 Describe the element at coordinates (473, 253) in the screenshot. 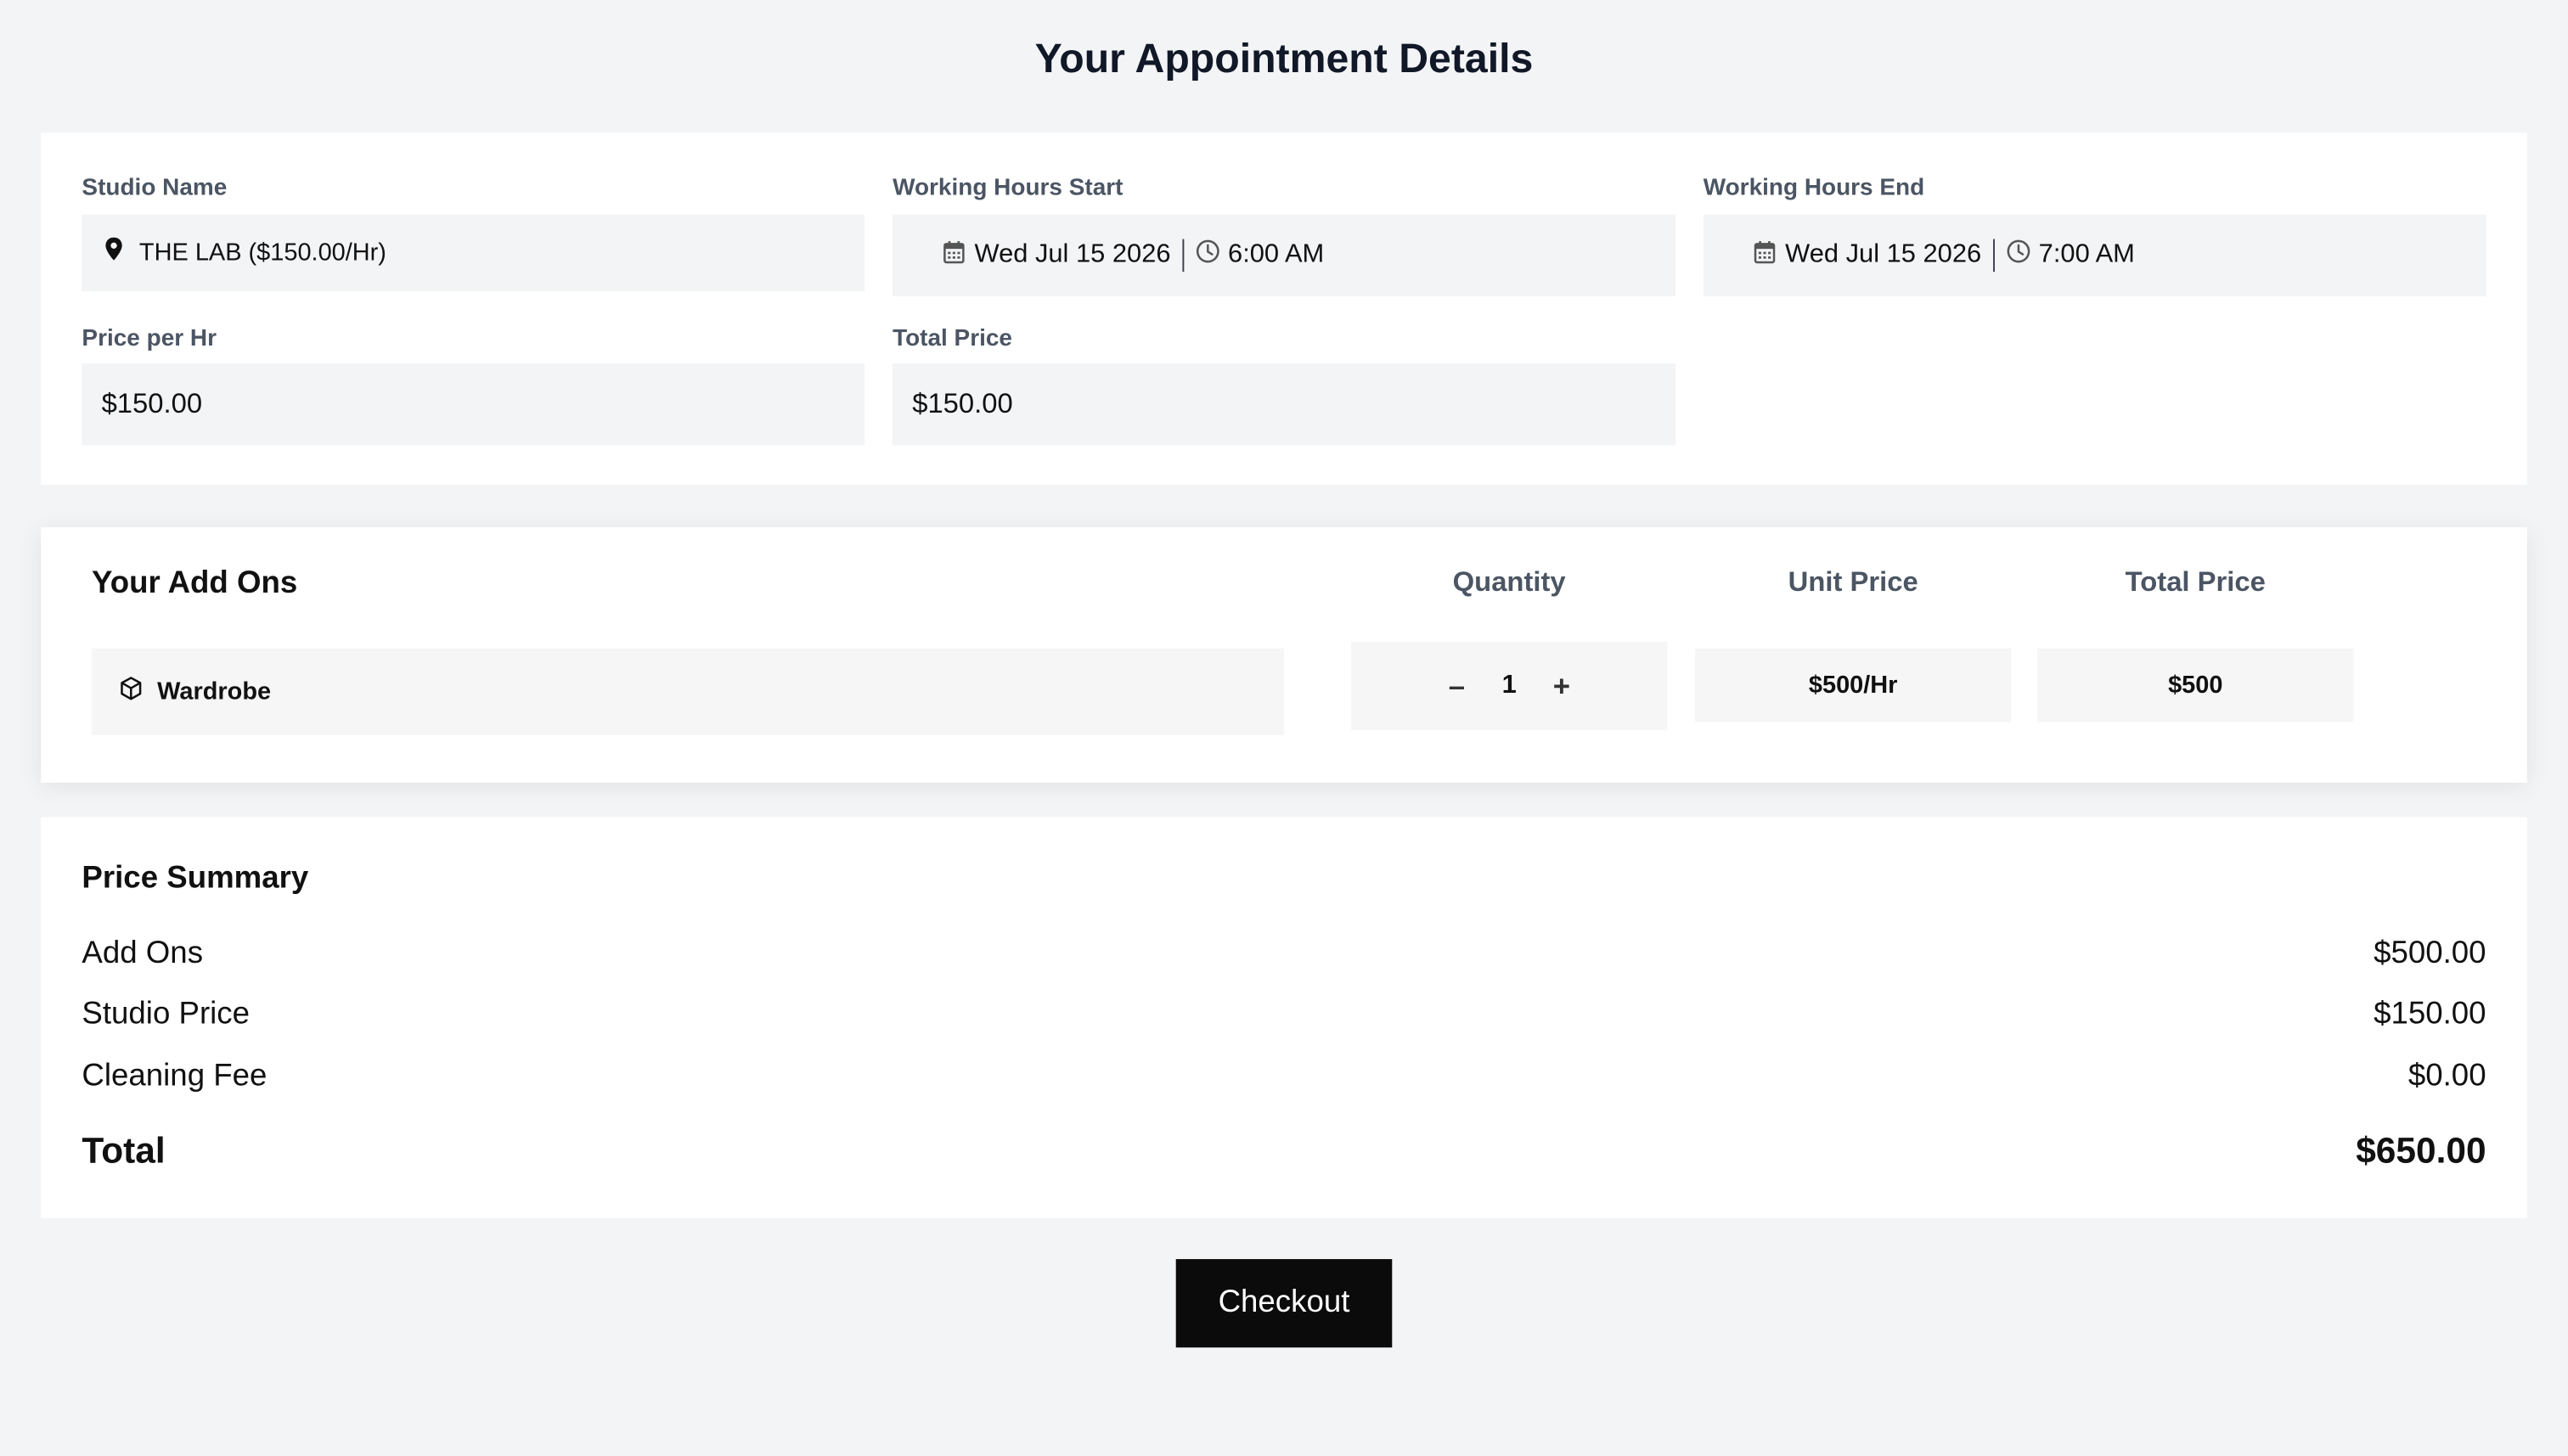

I see `studio-name-field: THE LAB ($150.00/Hr)` at that location.